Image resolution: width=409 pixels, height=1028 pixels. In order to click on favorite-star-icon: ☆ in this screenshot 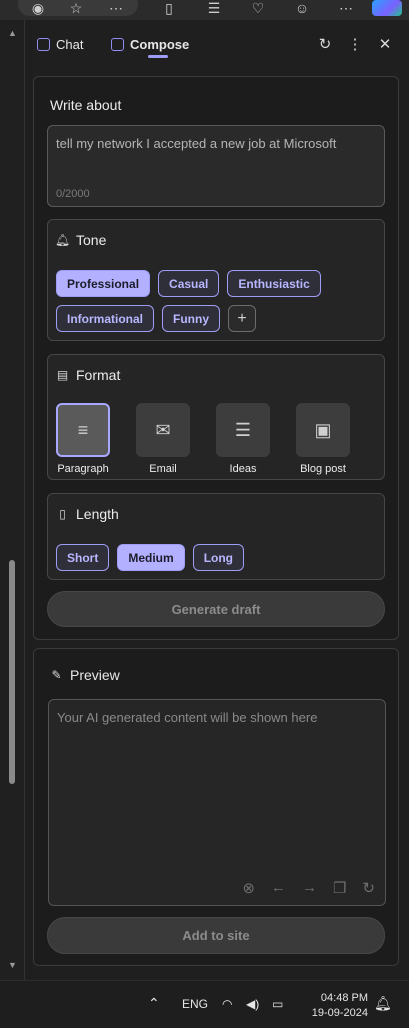, I will do `click(76, 8)`.